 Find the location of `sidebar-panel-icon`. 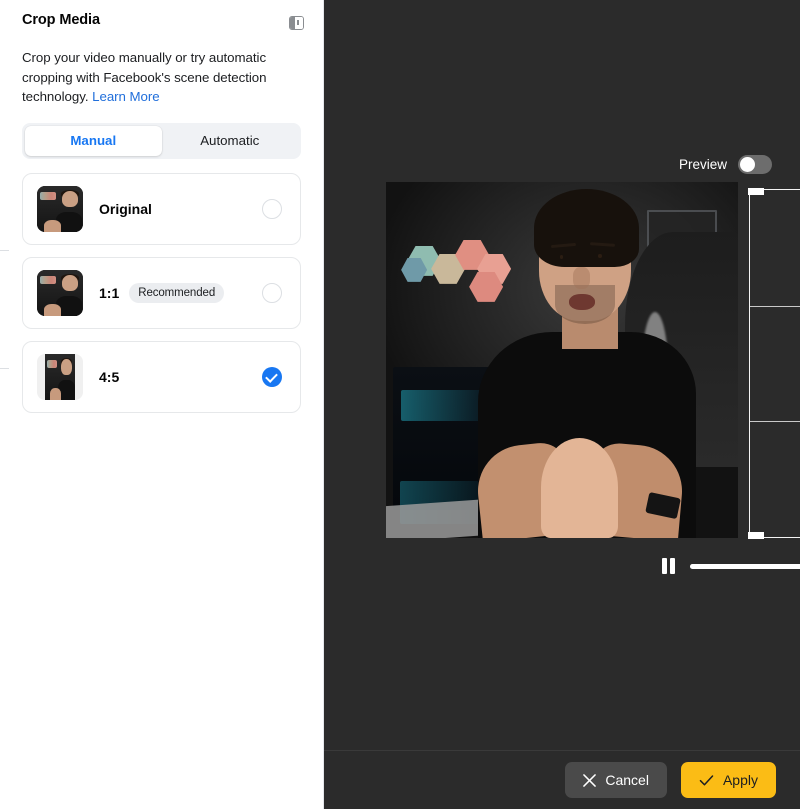

sidebar-panel-icon is located at coordinates (296, 23).